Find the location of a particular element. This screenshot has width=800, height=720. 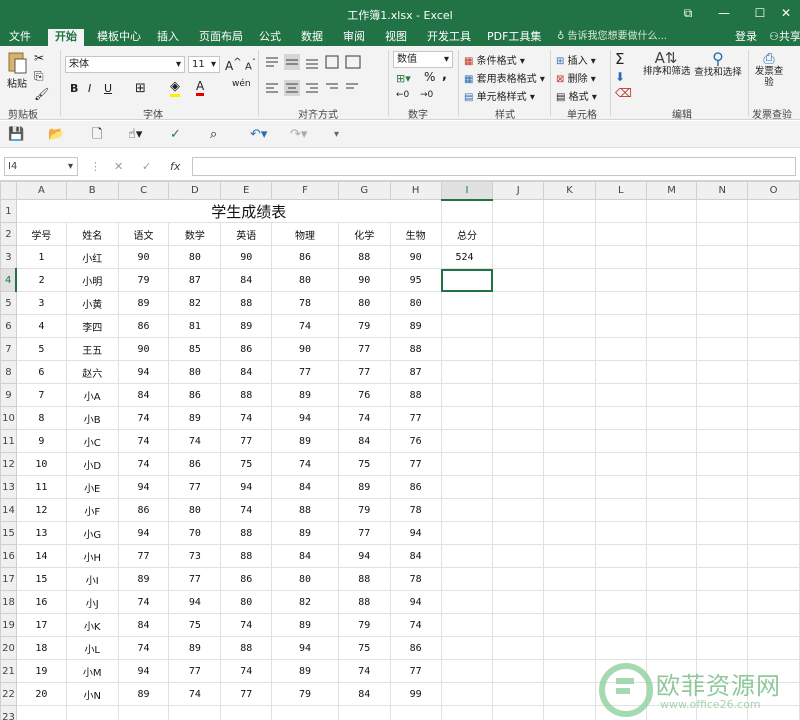

cell: 学号 is located at coordinates (41, 234).